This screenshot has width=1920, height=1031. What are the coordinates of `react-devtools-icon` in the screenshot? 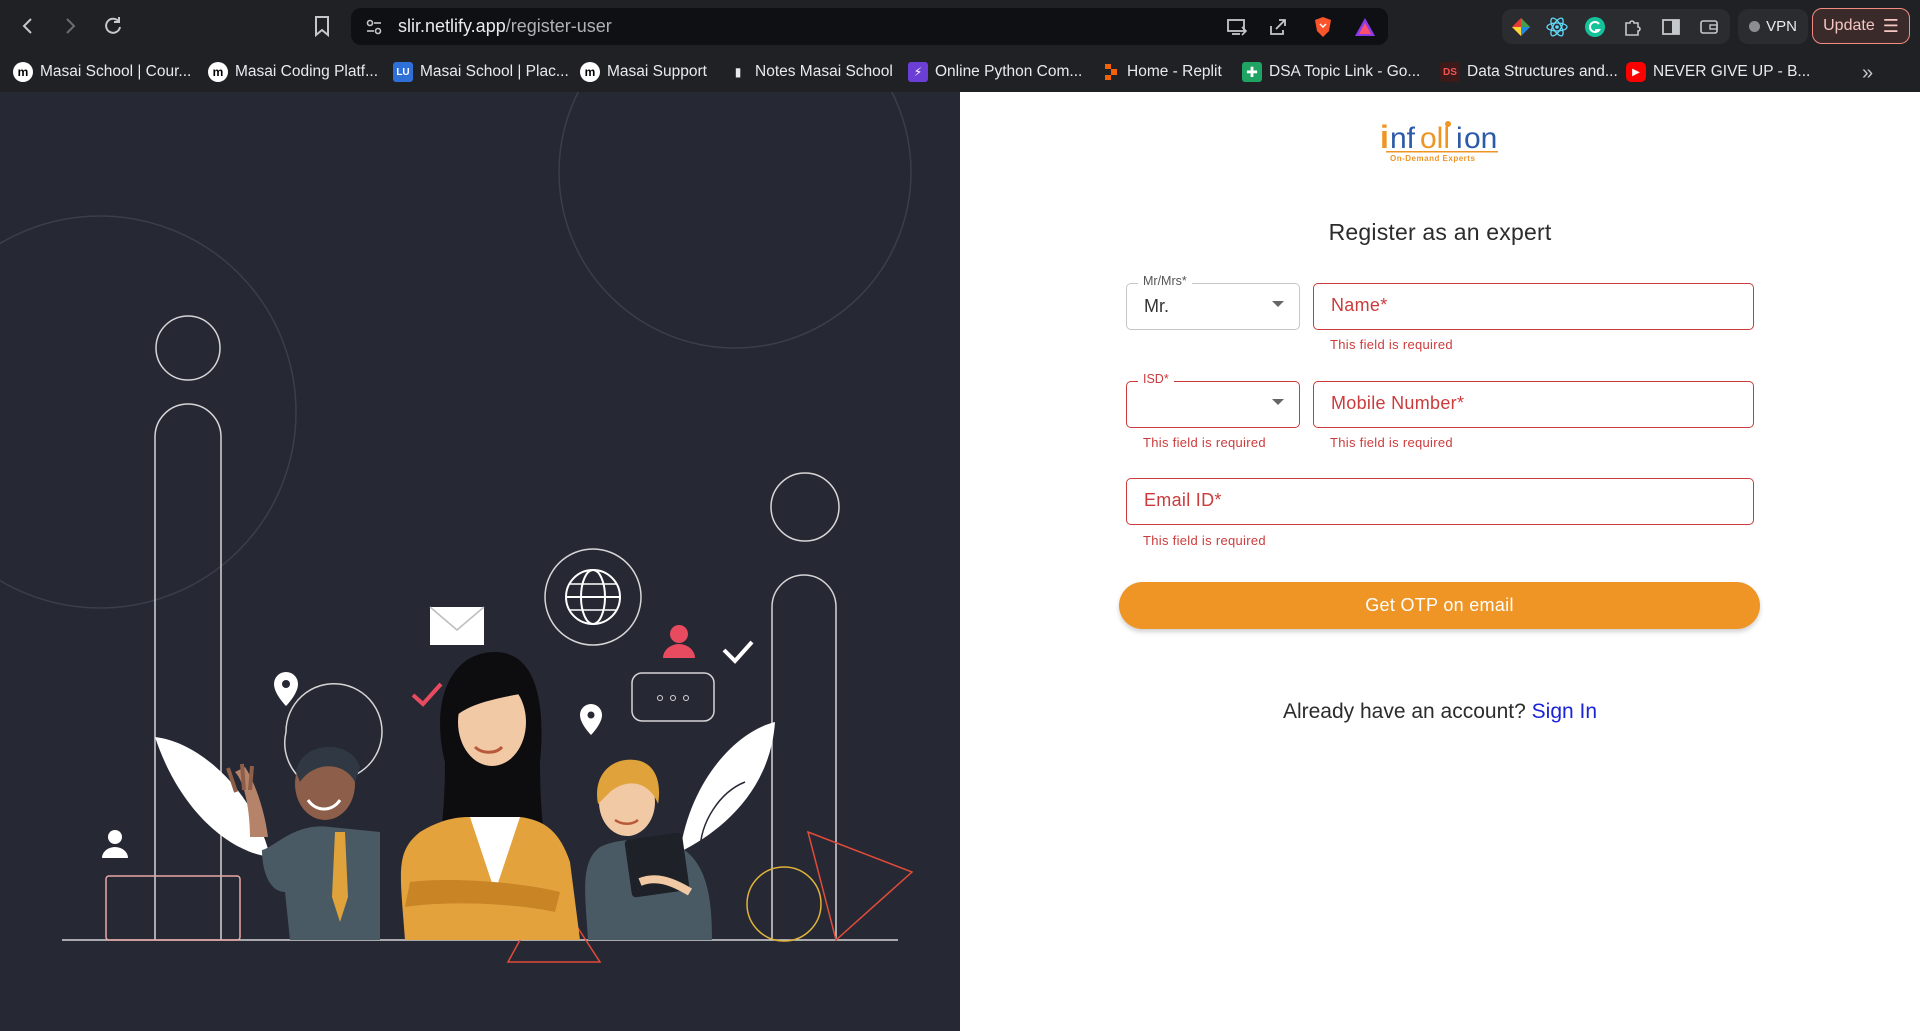 It's located at (1557, 27).